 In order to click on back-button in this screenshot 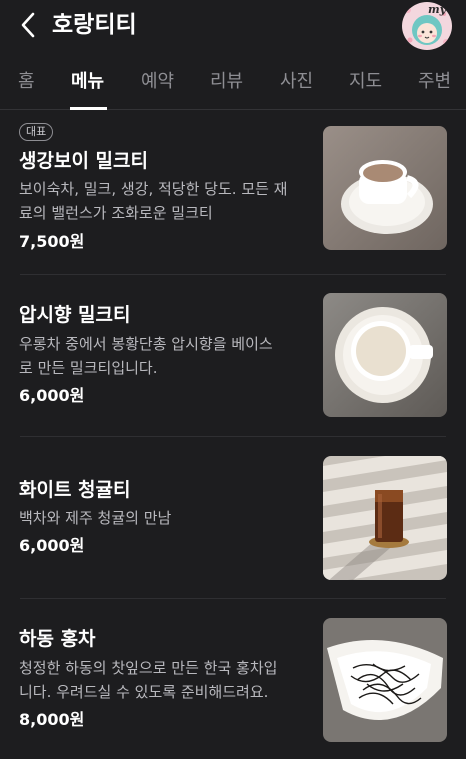, I will do `click(28, 25)`.